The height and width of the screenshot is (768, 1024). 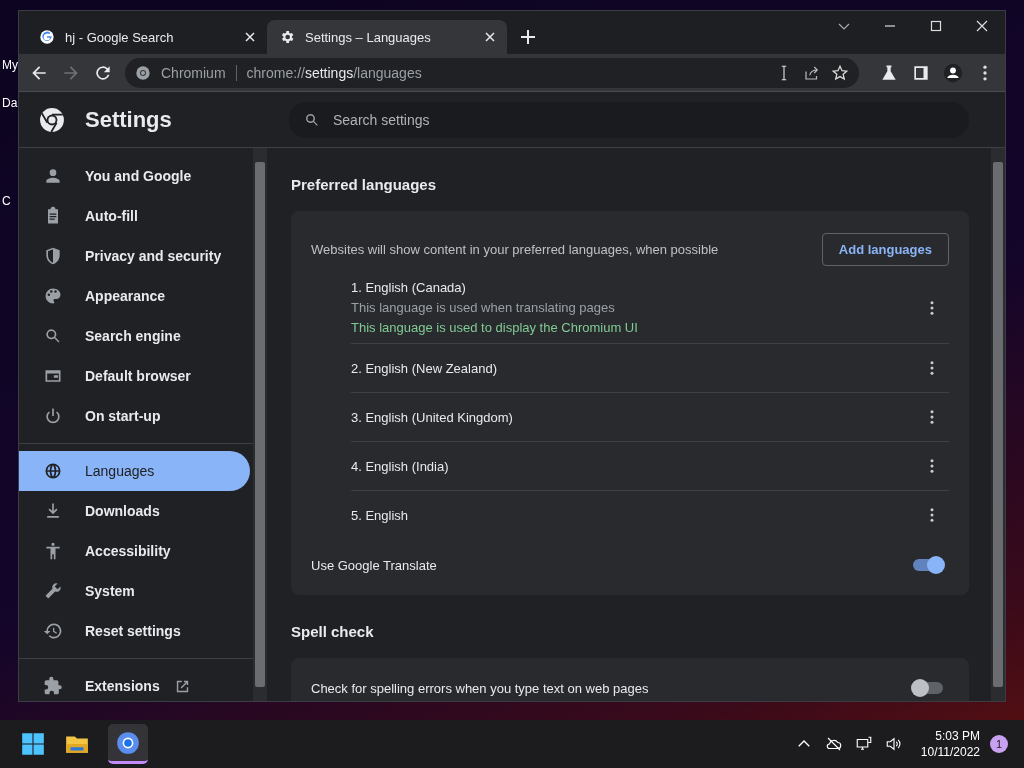 What do you see at coordinates (47, 37) in the screenshot?
I see `google-logo-icon` at bounding box center [47, 37].